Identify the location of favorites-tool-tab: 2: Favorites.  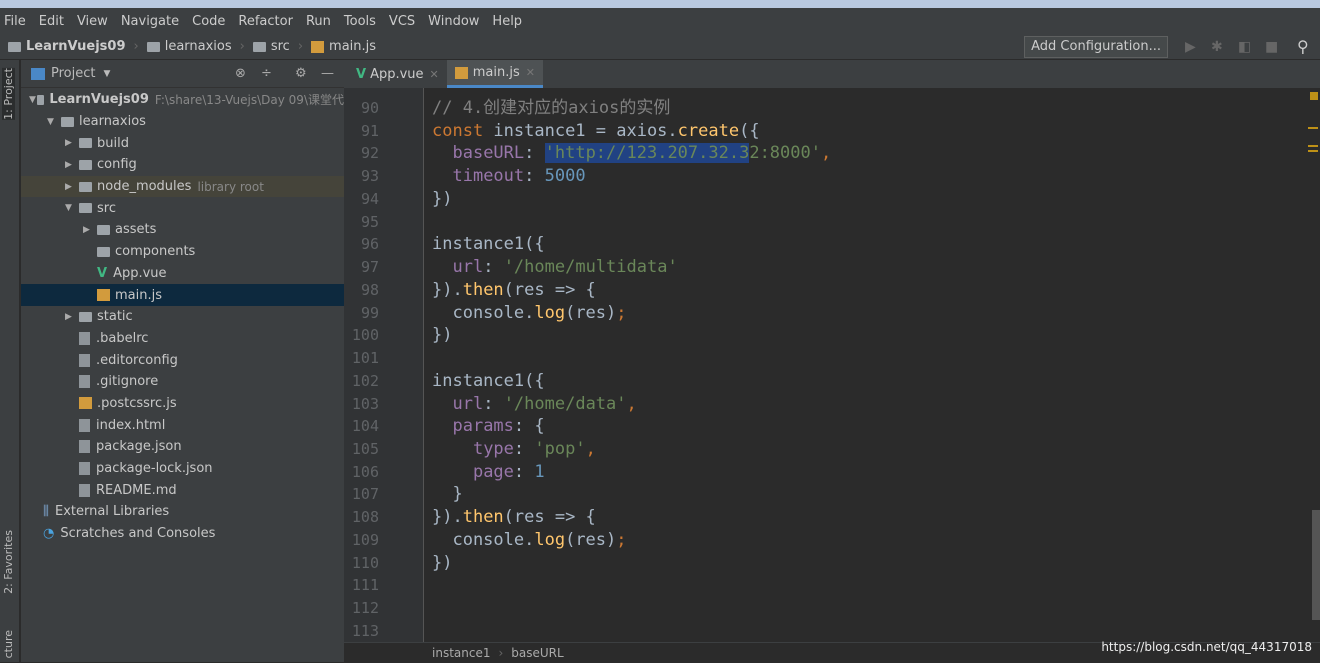
(8, 562).